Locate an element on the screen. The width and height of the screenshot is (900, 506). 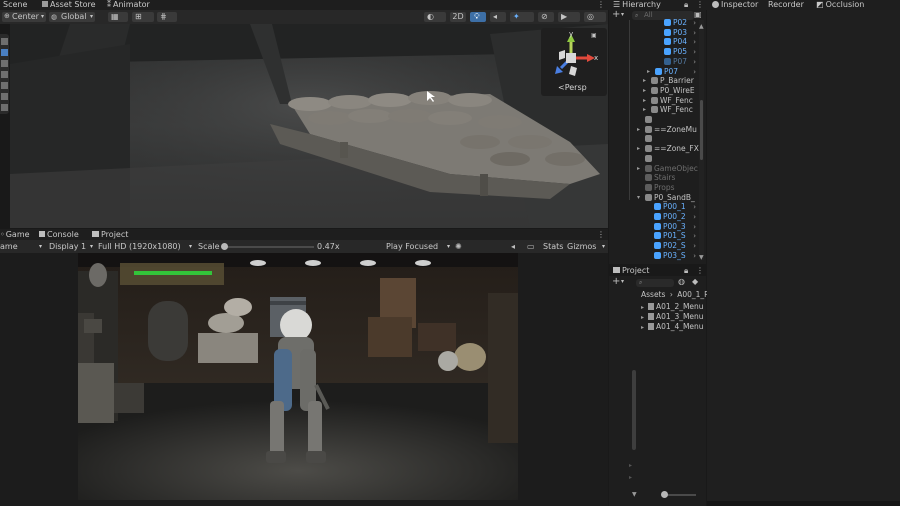
hierarchy-item: P01_S › is located at coordinates (677, 236).